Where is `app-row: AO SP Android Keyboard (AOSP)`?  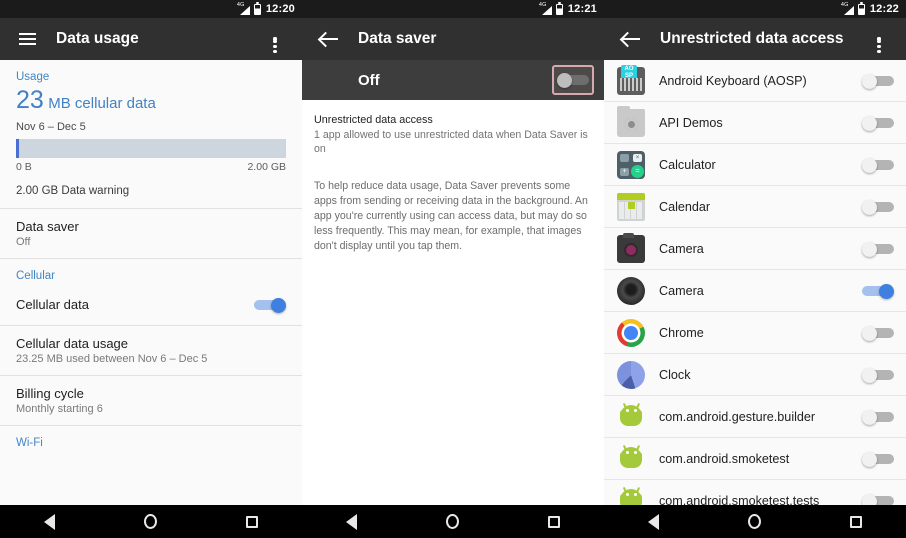 app-row: AO SP Android Keyboard (AOSP) is located at coordinates (755, 81).